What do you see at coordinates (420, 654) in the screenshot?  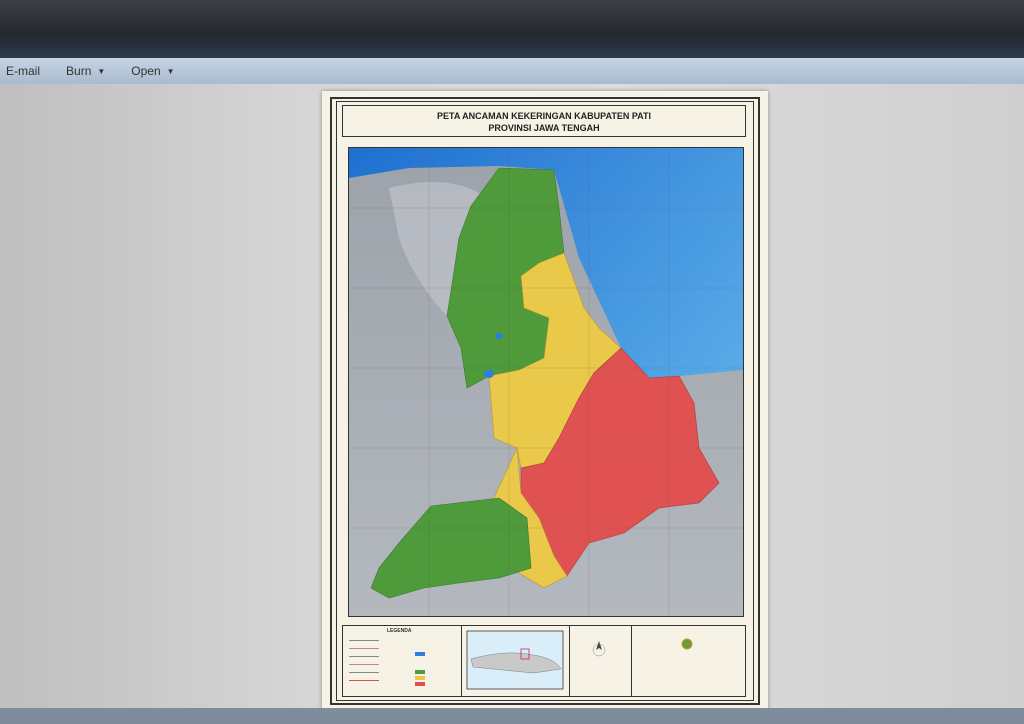 I see `water-swatch` at bounding box center [420, 654].